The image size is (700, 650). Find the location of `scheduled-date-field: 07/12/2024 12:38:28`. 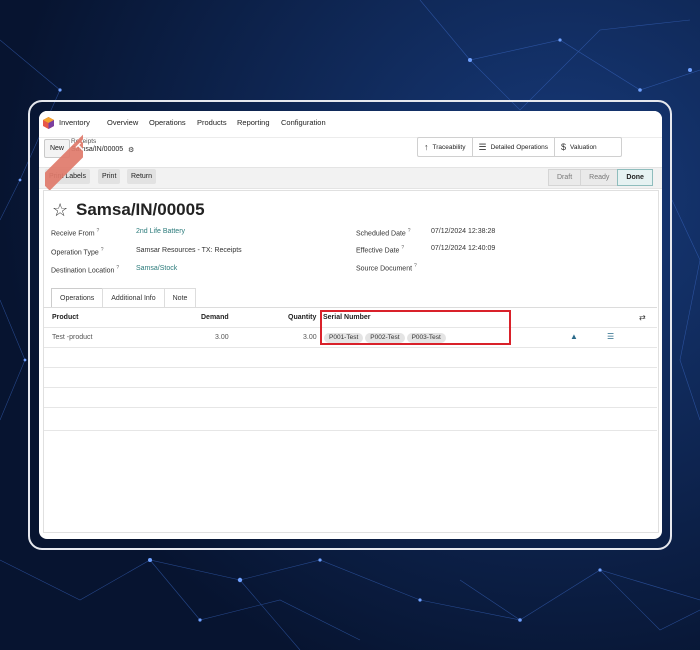

scheduled-date-field: 07/12/2024 12:38:28 is located at coordinates (463, 231).